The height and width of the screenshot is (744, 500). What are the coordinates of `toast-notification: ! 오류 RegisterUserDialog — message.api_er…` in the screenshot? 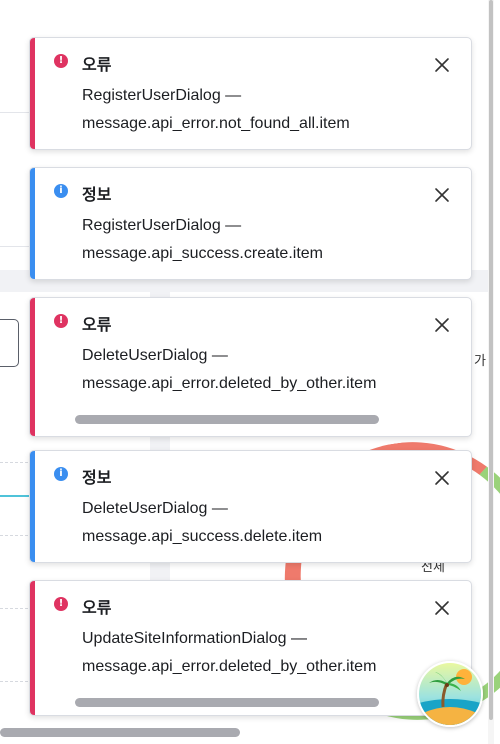 It's located at (250, 93).